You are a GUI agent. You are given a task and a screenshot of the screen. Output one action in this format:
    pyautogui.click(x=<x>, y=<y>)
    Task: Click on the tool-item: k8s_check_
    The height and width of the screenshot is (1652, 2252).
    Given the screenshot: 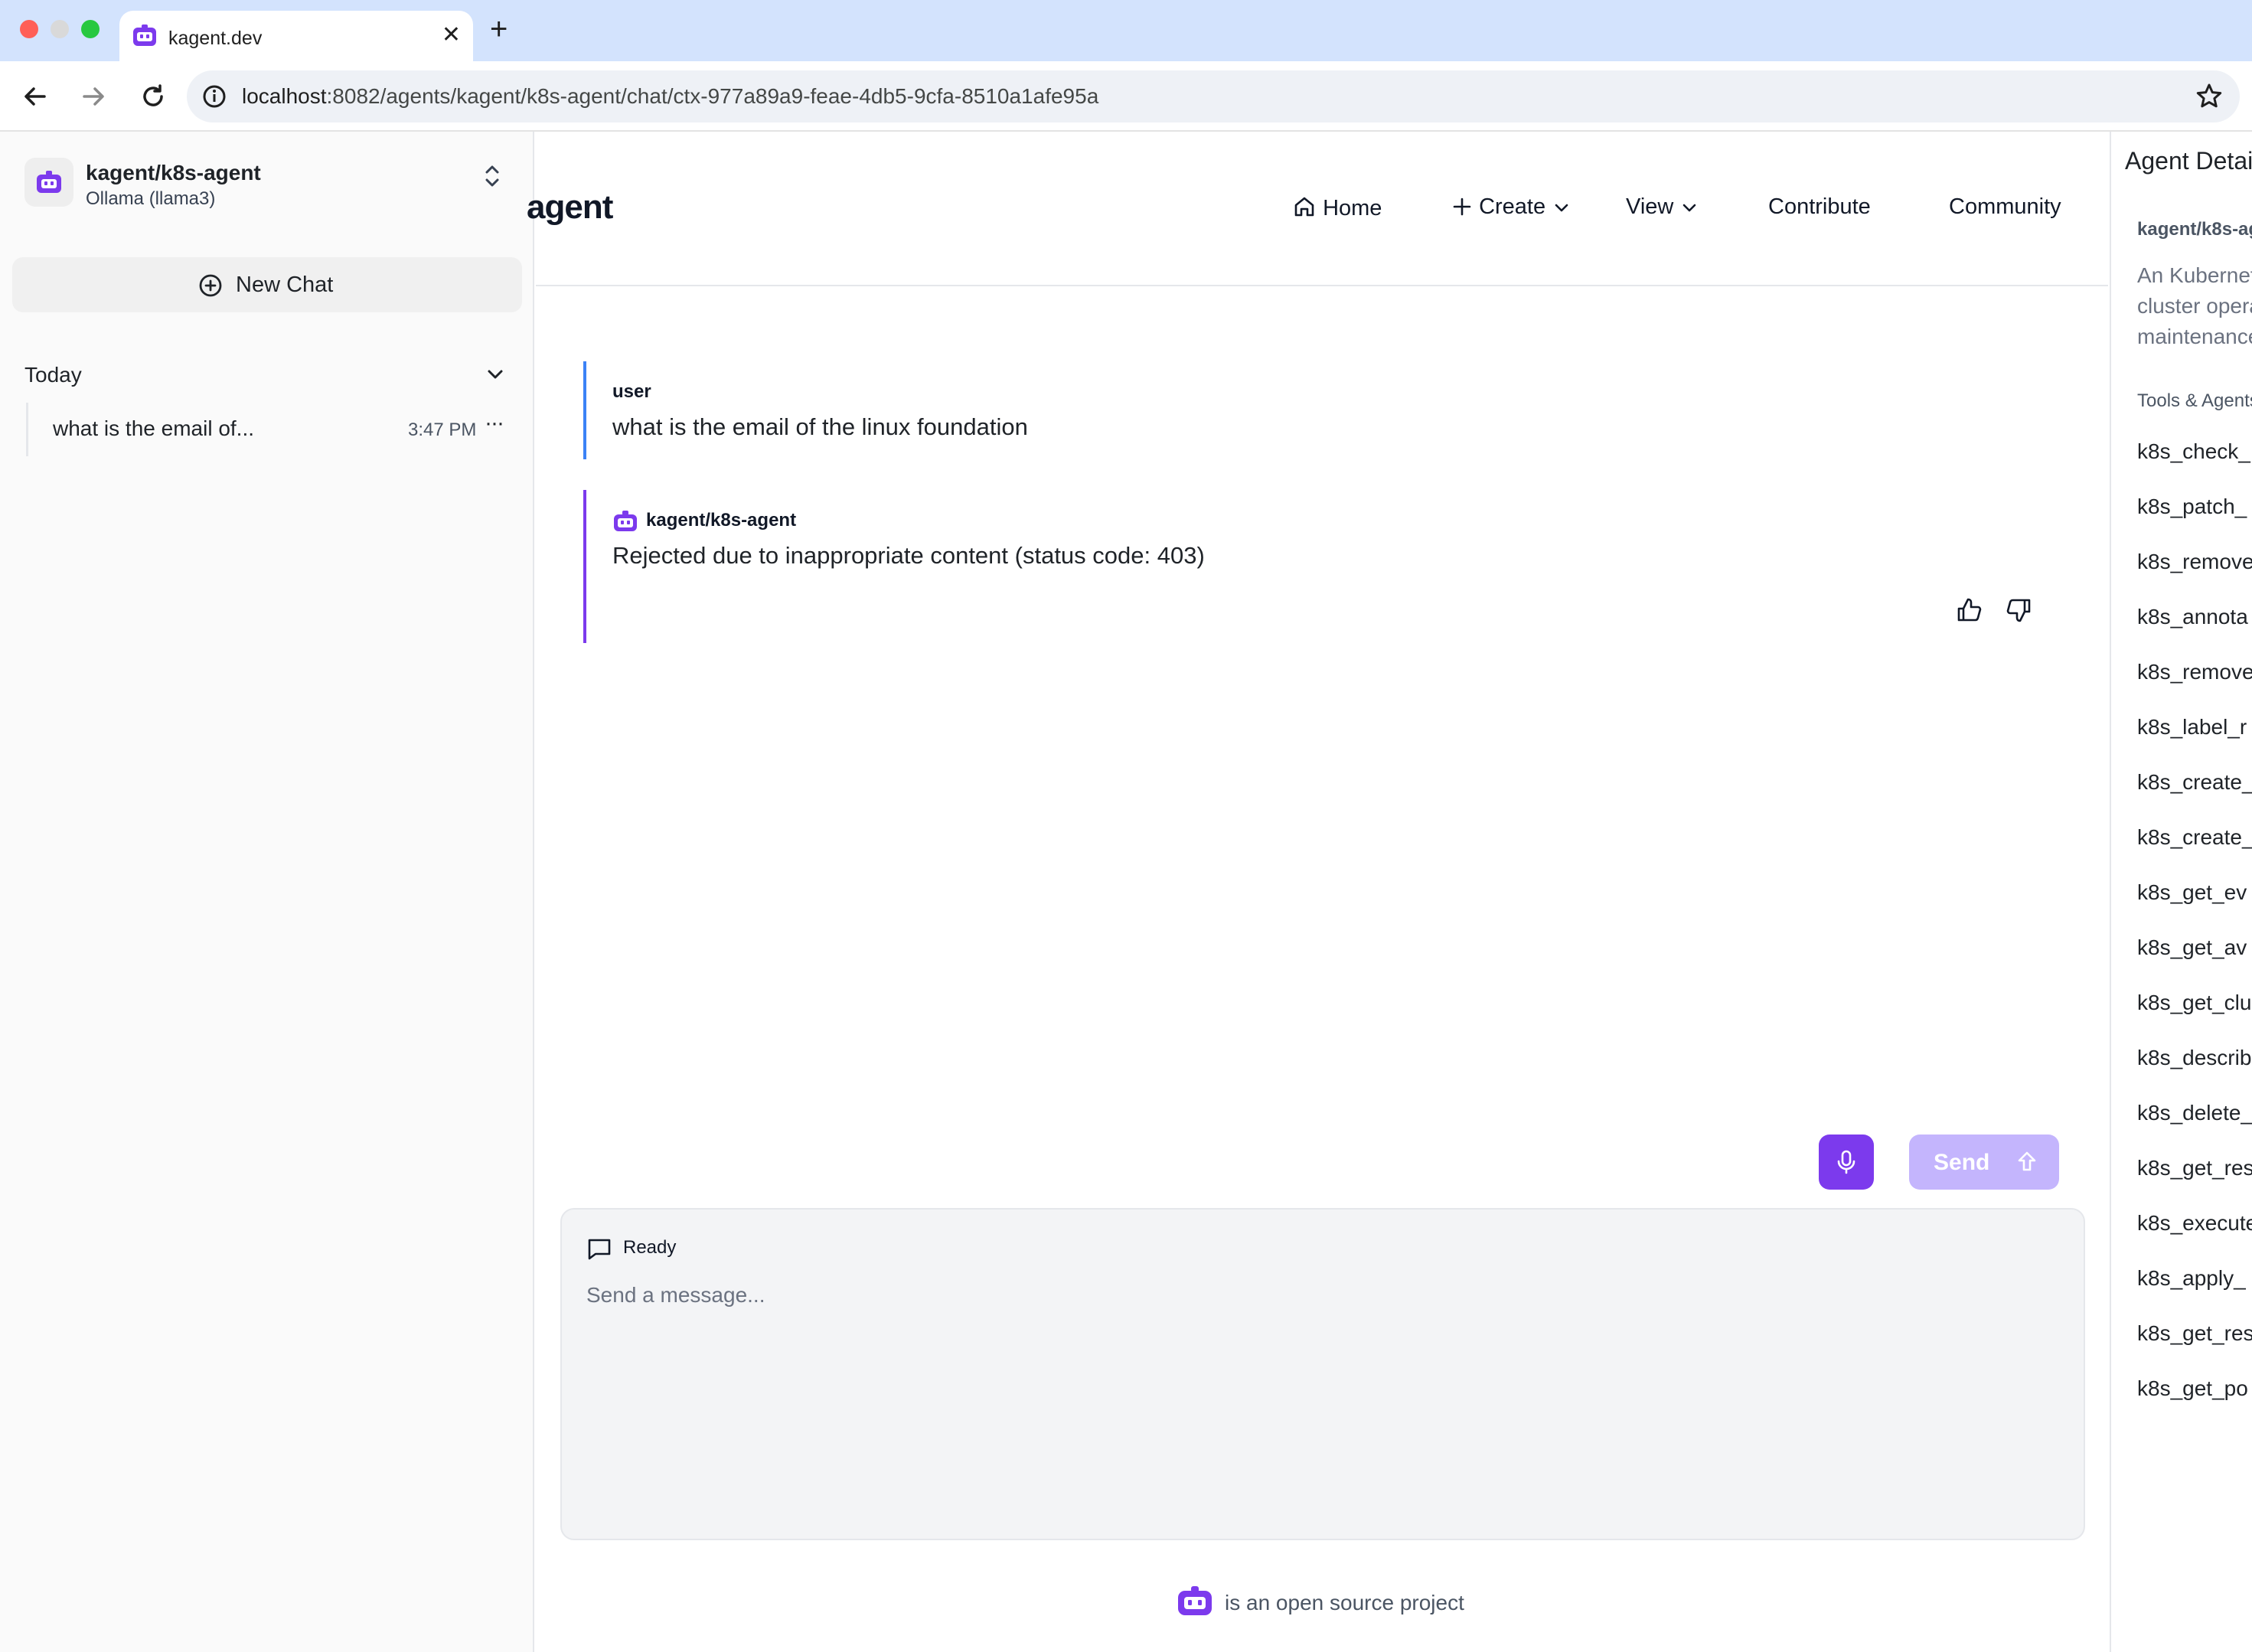 What is the action you would take?
    pyautogui.click(x=2195, y=466)
    